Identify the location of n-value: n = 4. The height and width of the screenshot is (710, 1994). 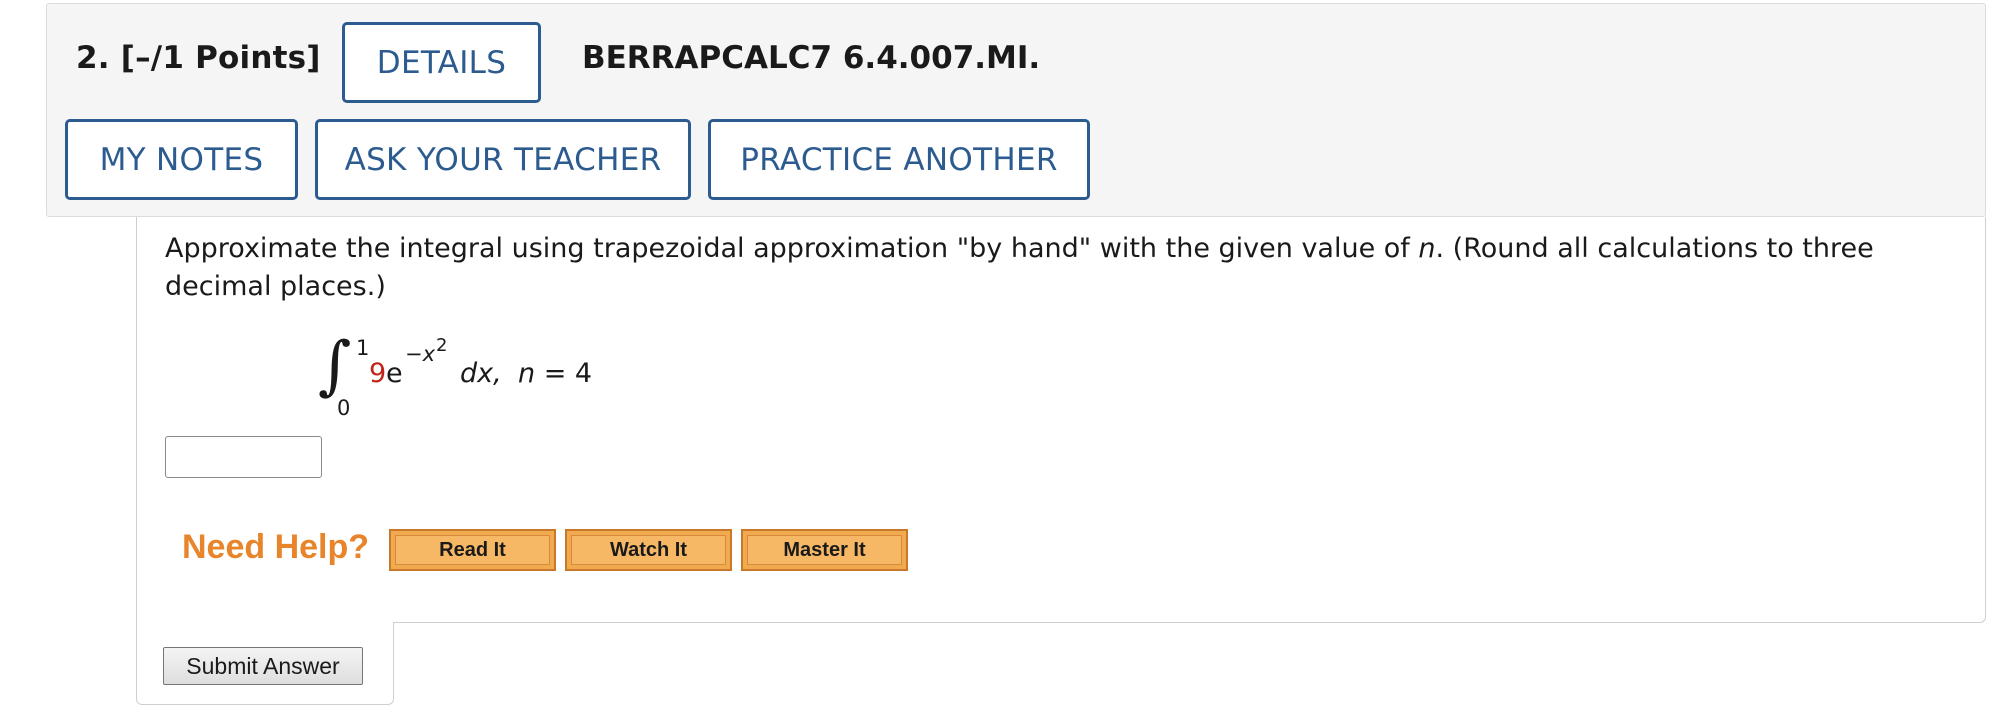
(555, 373).